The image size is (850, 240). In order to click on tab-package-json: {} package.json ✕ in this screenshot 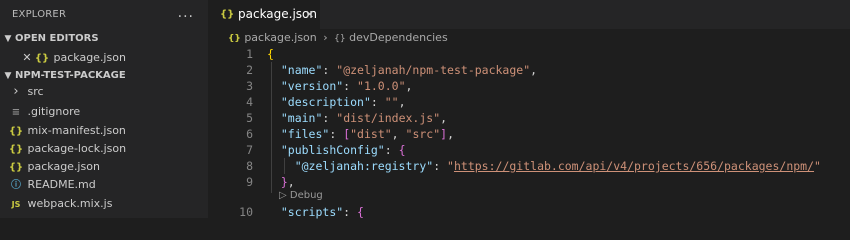, I will do `click(264, 14)`.